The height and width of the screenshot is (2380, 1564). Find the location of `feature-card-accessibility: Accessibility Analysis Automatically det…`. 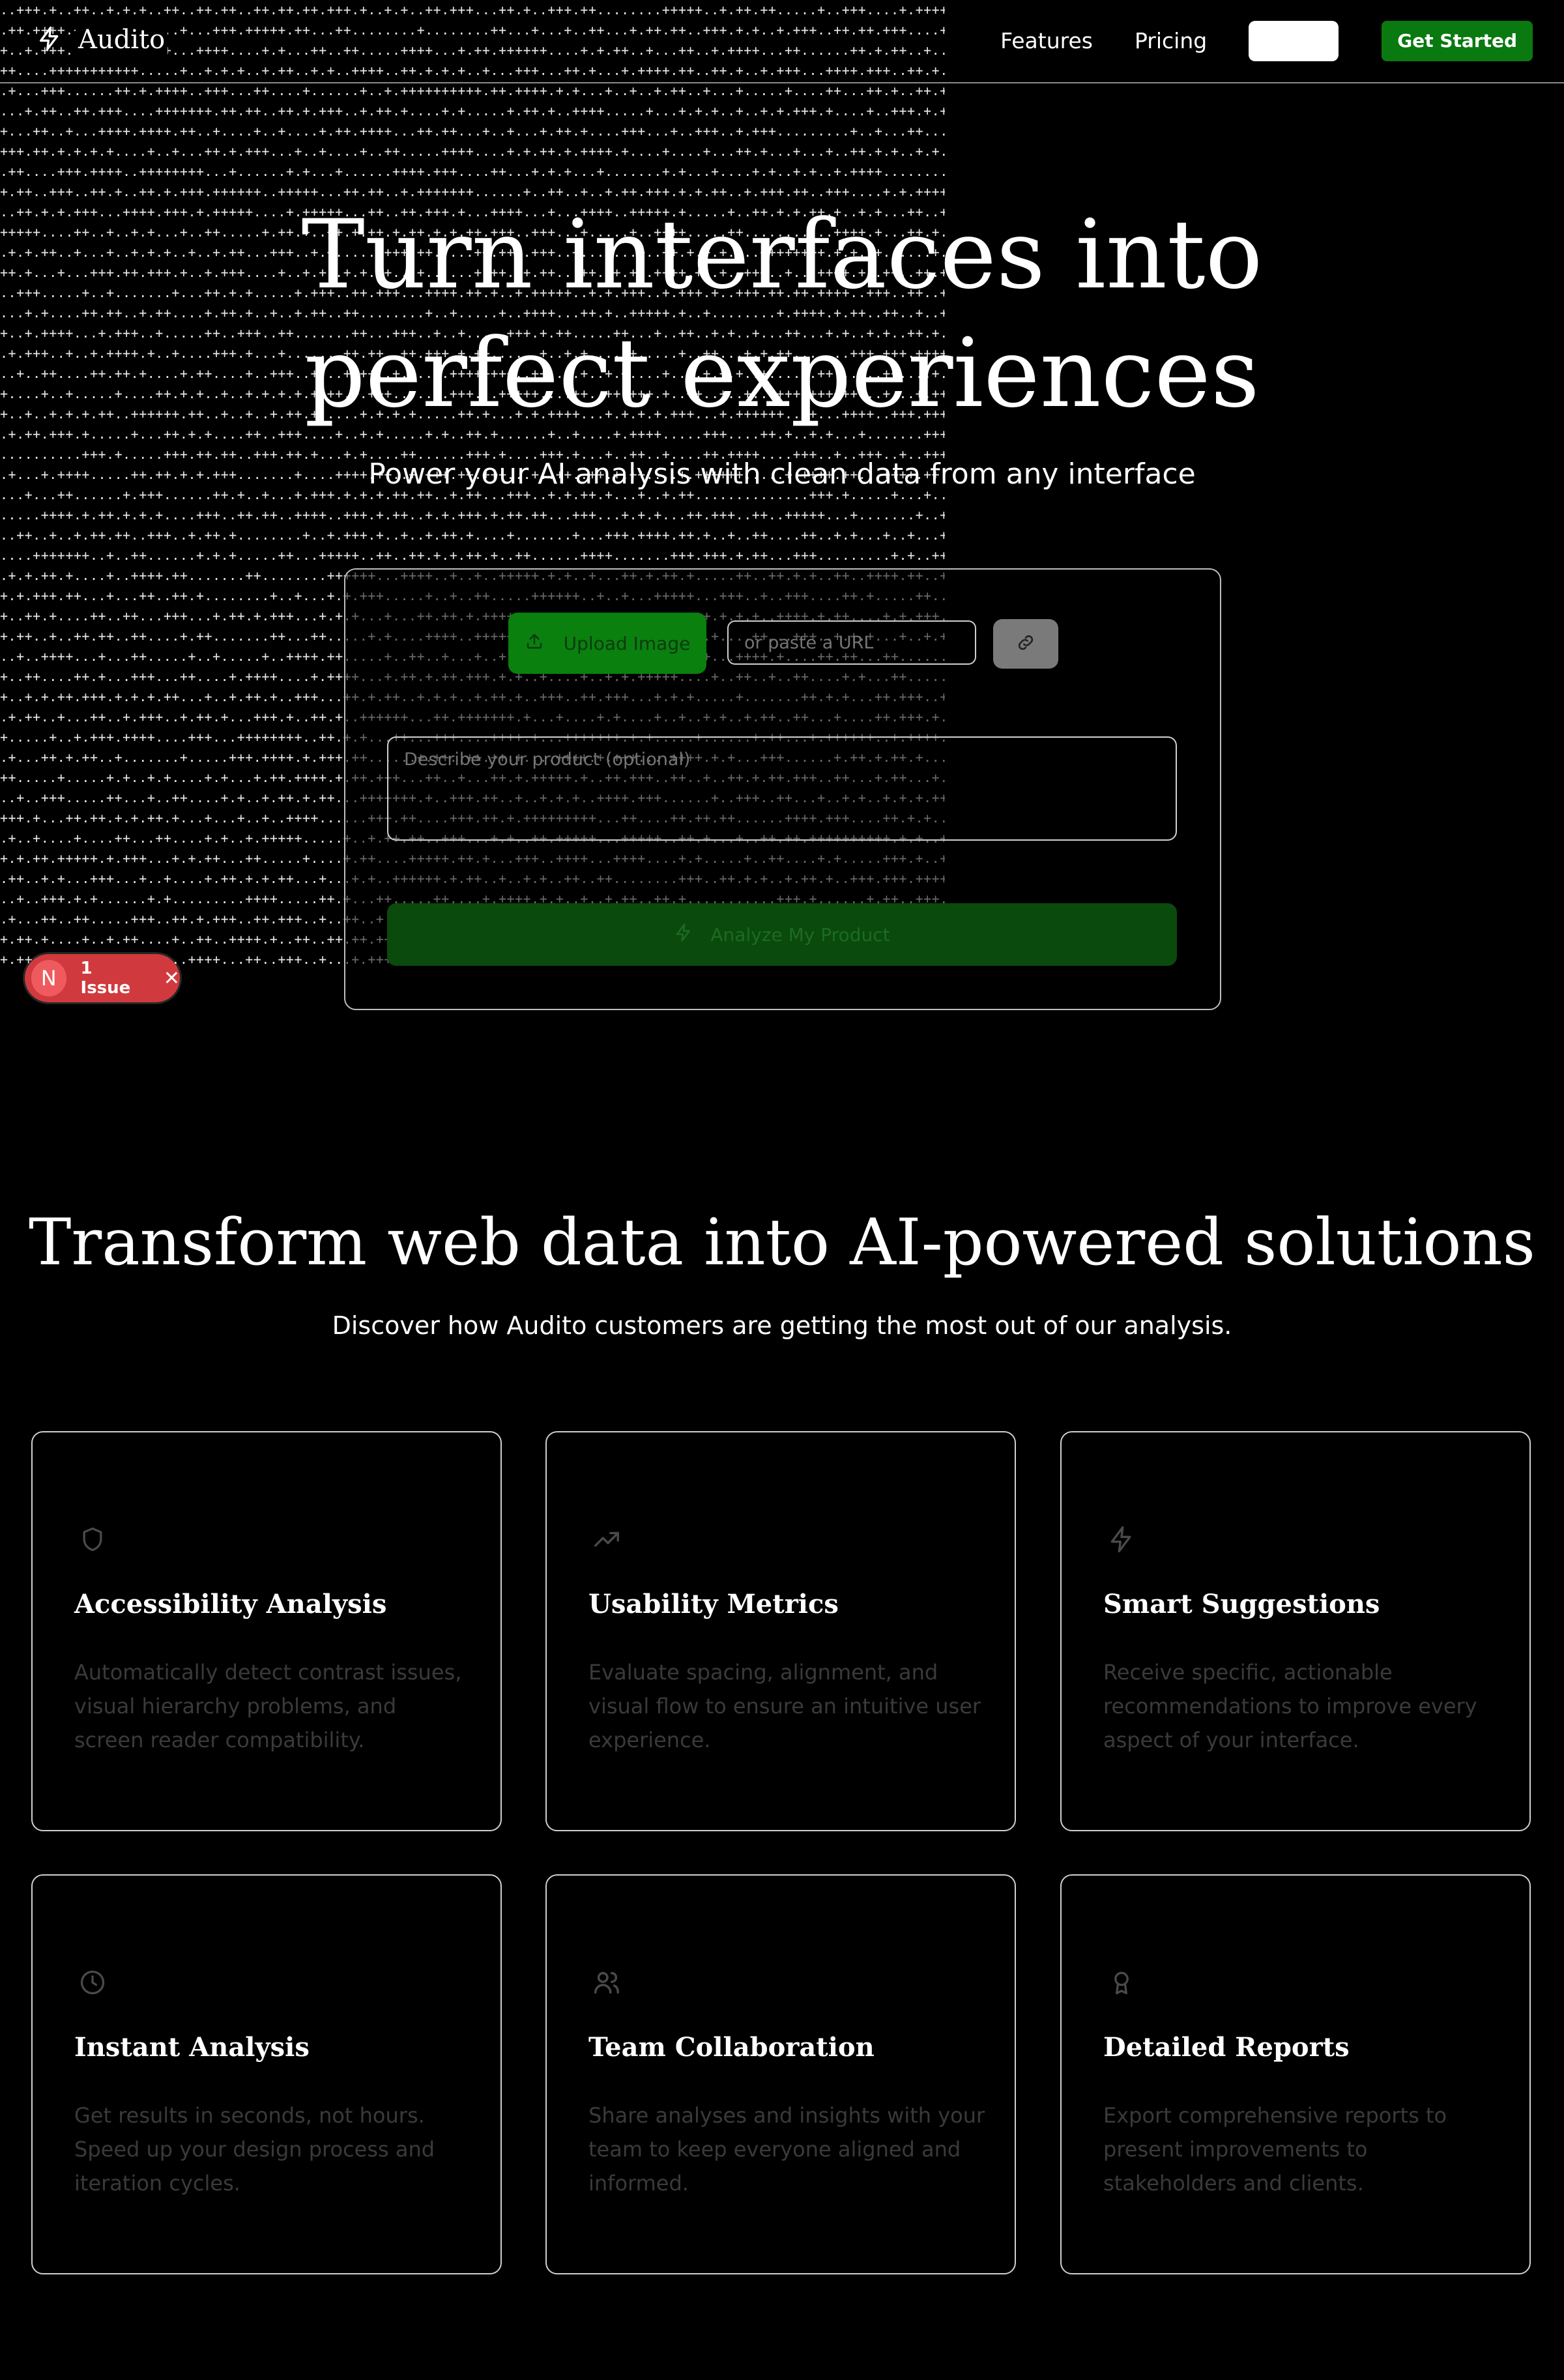

feature-card-accessibility: Accessibility Analysis Automatically det… is located at coordinates (266, 1631).